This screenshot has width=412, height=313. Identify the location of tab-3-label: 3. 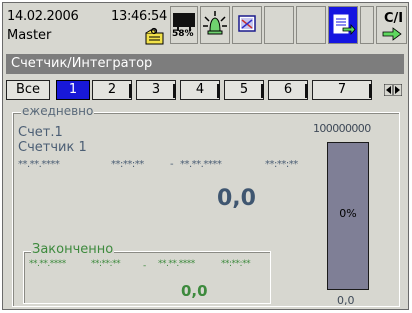
(156, 89).